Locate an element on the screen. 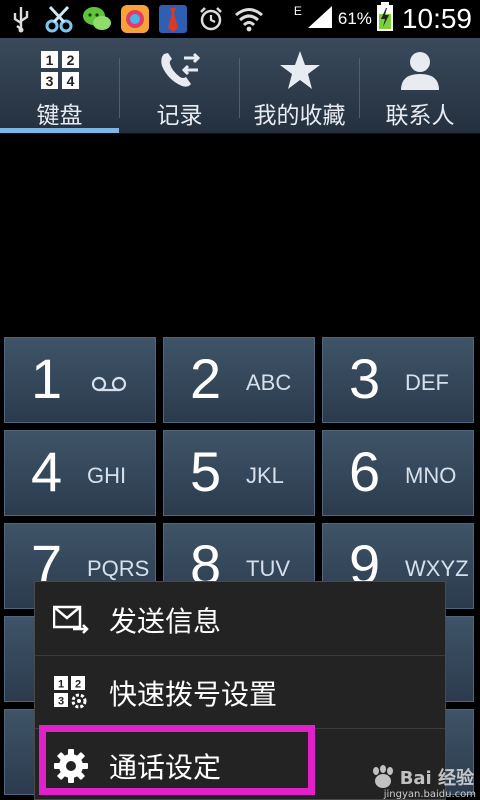  status-indicators: E 61% 10:59 is located at coordinates (383, 19).